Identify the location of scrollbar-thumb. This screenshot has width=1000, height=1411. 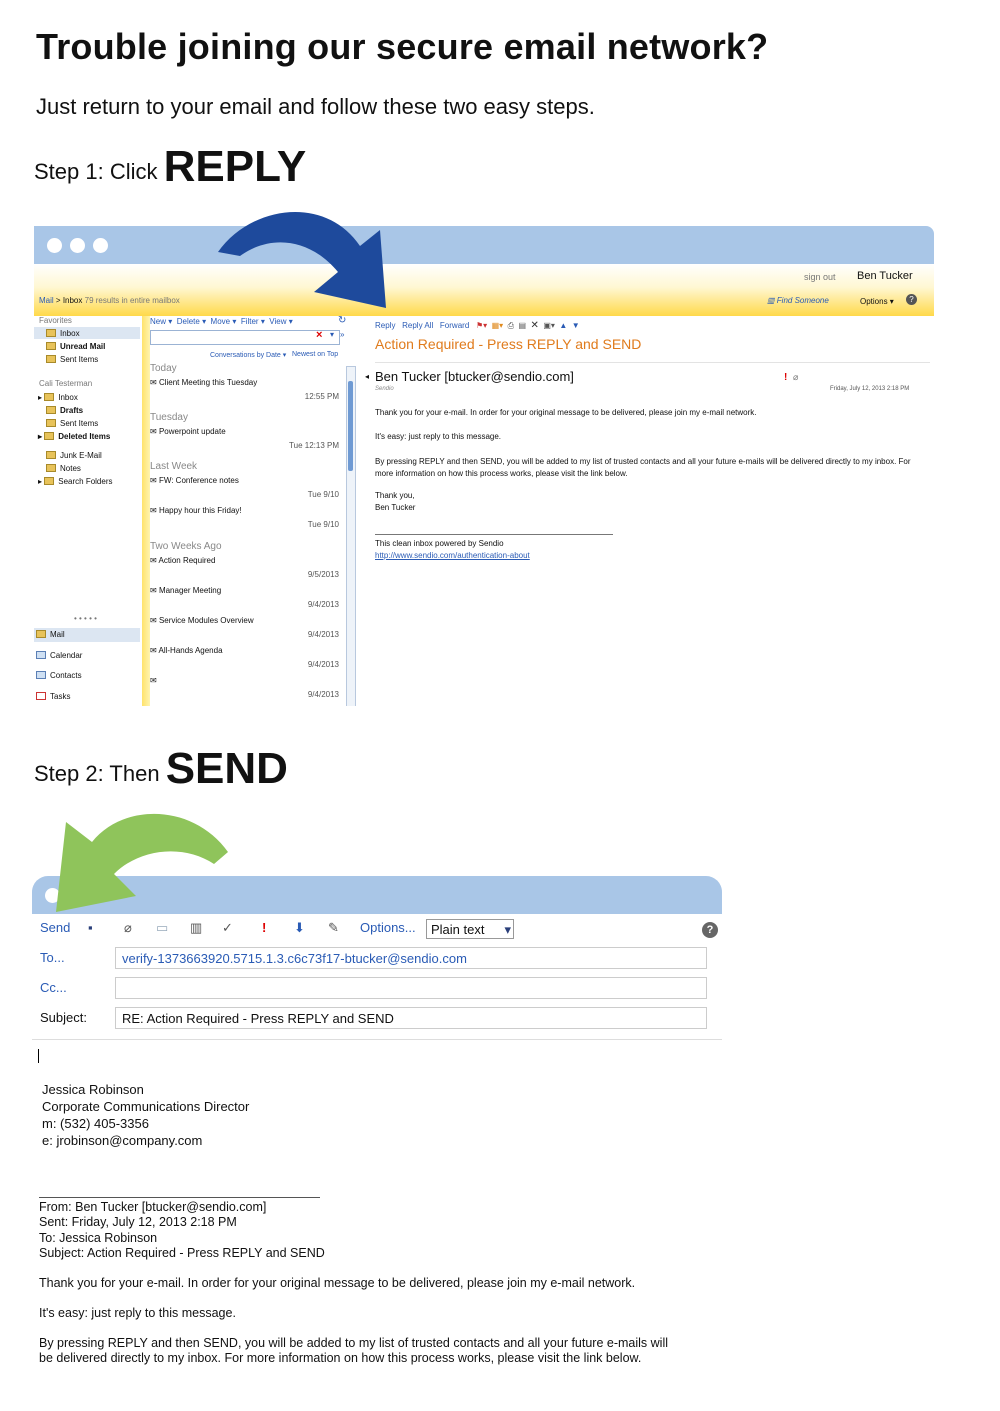
(350, 426).